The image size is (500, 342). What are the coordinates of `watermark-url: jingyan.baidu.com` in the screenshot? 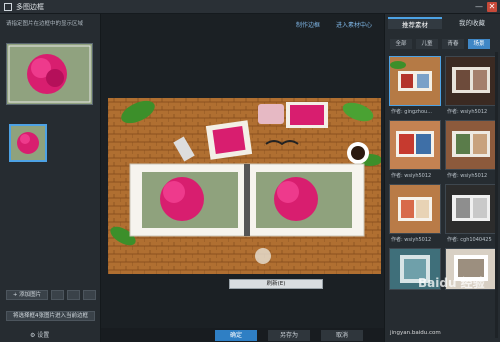 It's located at (415, 333).